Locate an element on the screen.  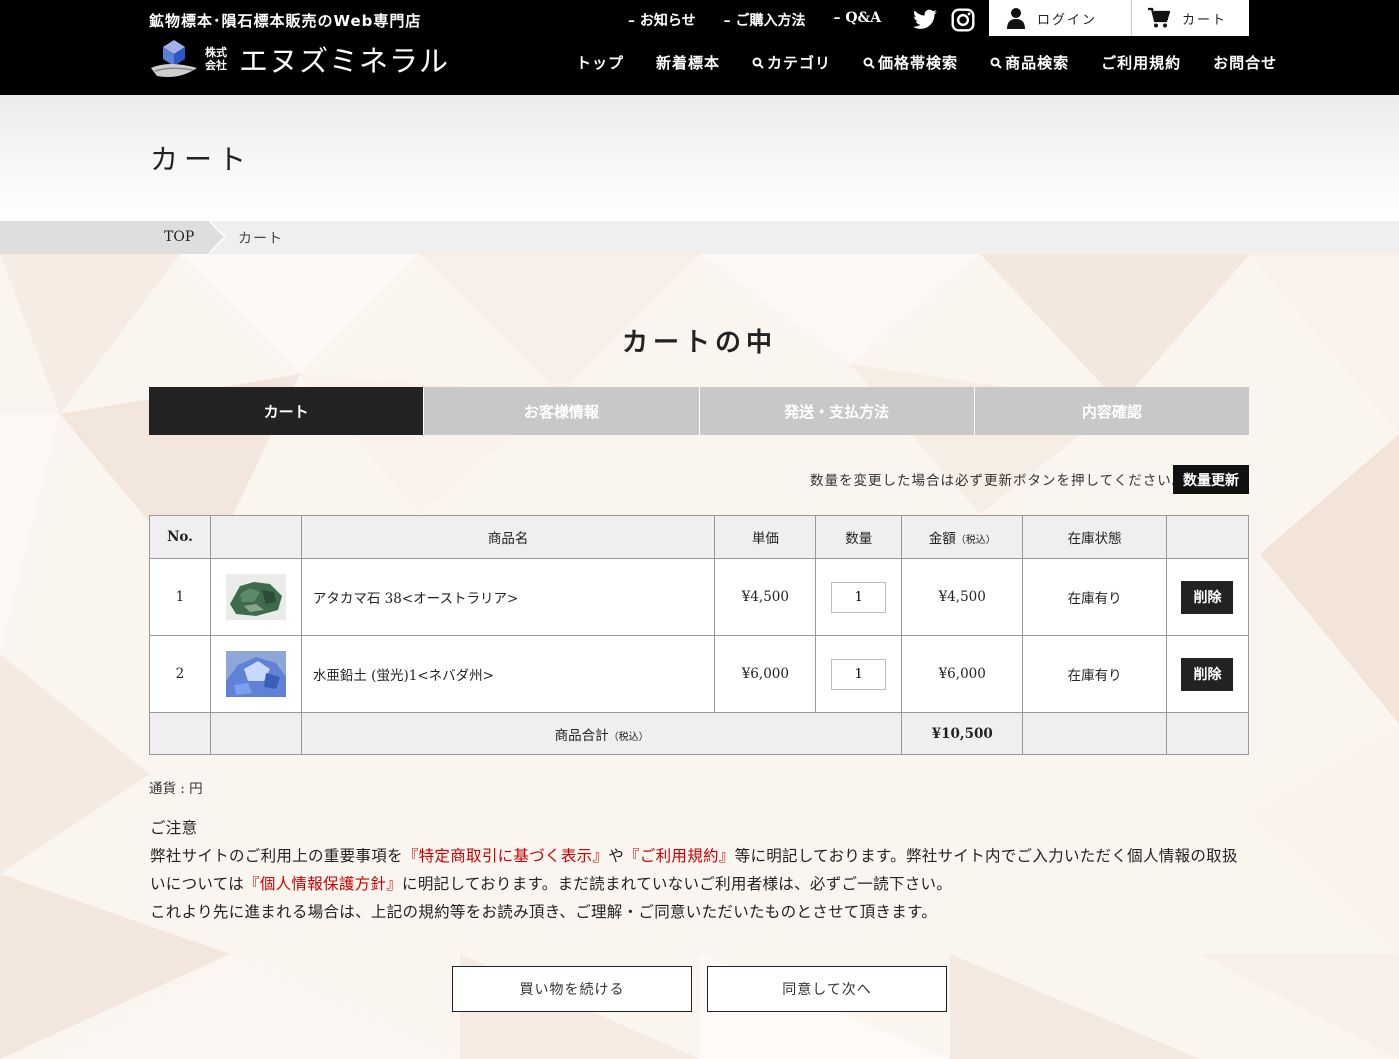
table-header-row: No. 商品名 単価 数量 金額（税込） 在庫状態 is located at coordinates (699, 537).